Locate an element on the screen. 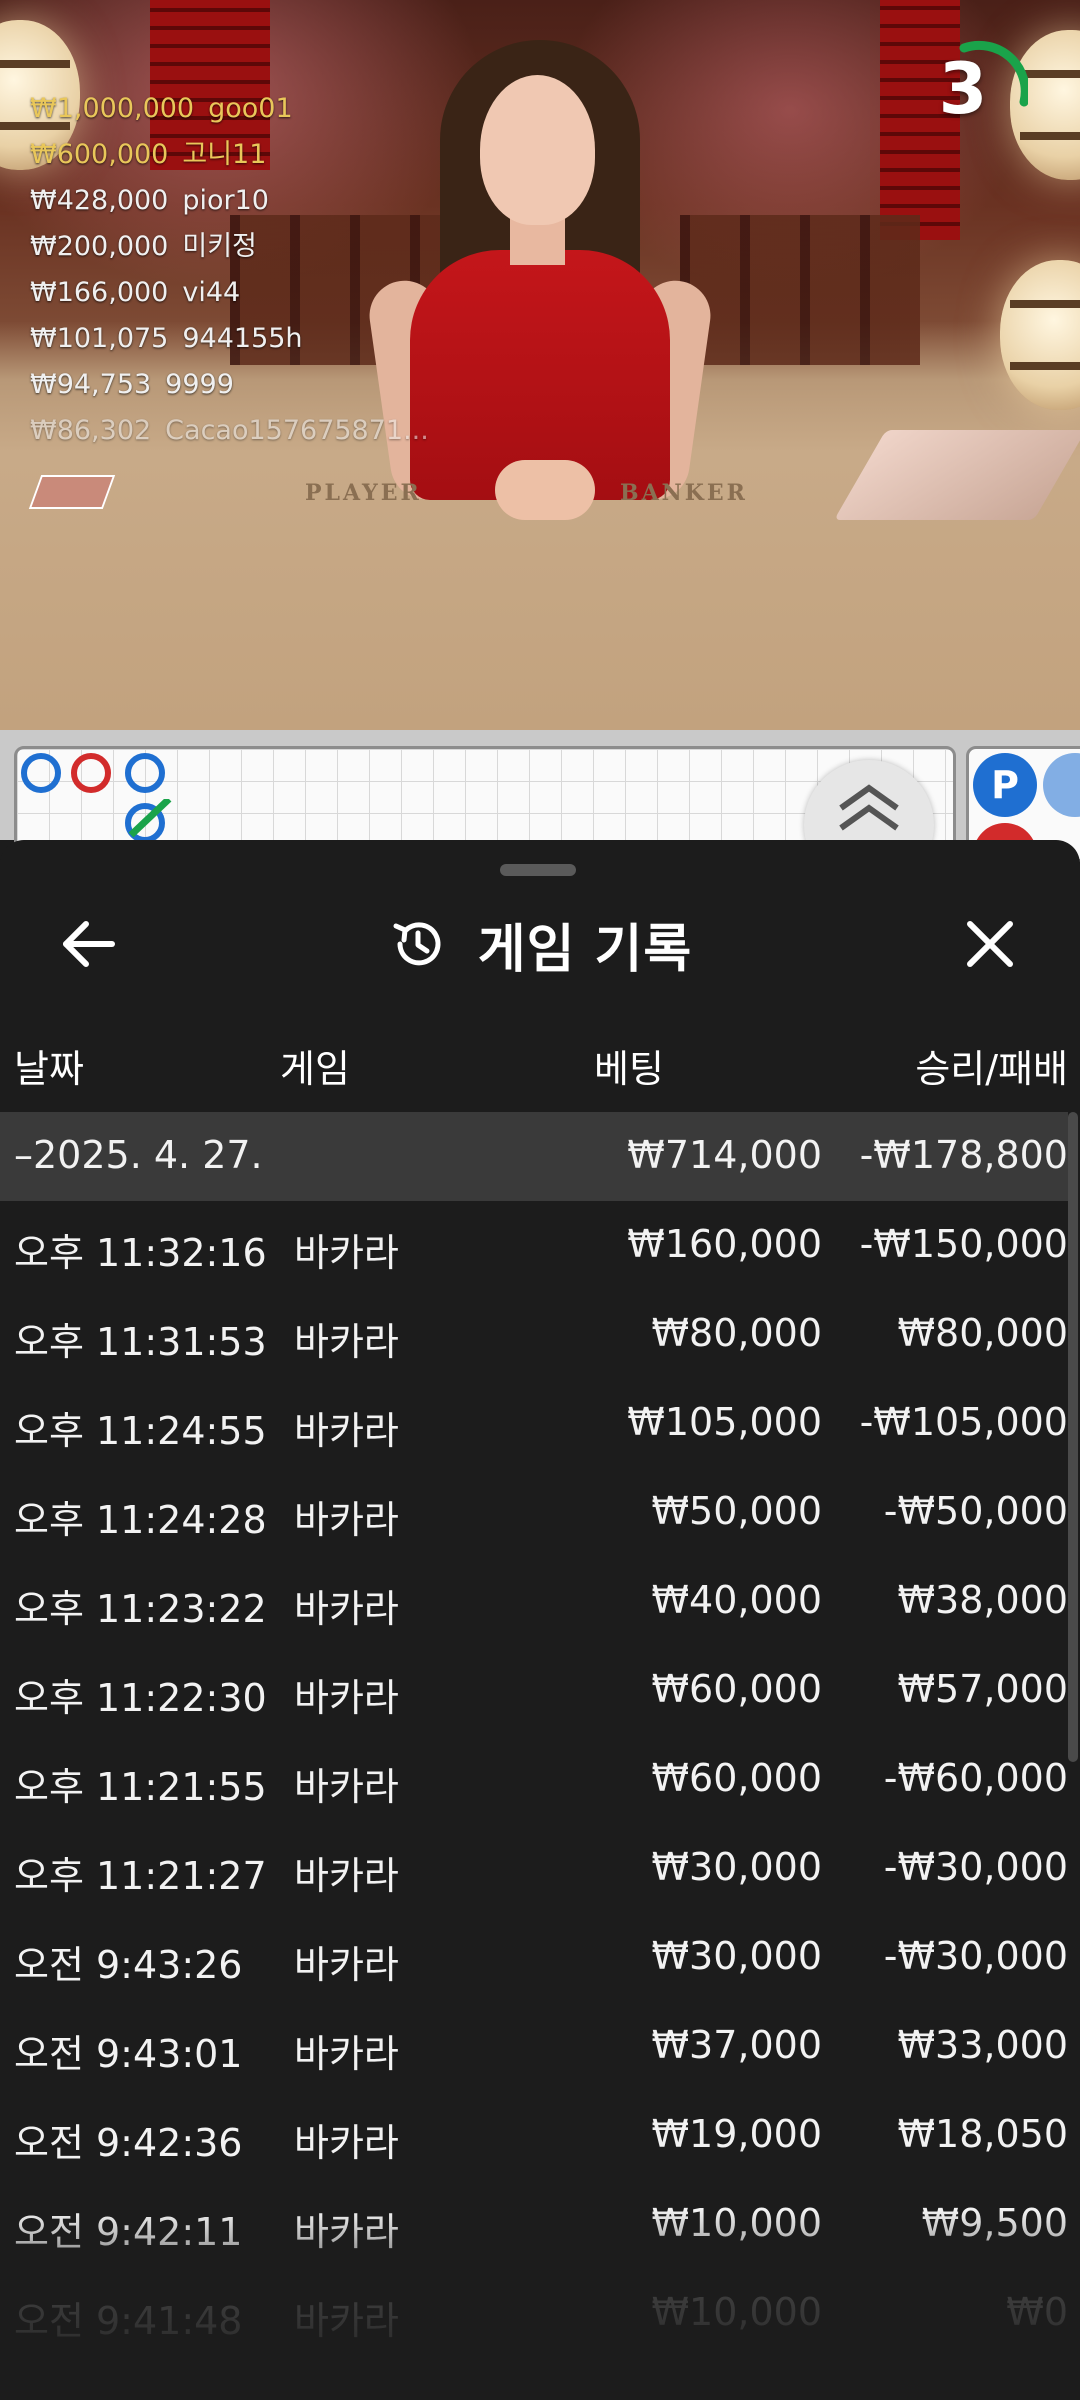 This screenshot has height=2400, width=1080. sheet-header: 게임 기록 is located at coordinates (540, 944).